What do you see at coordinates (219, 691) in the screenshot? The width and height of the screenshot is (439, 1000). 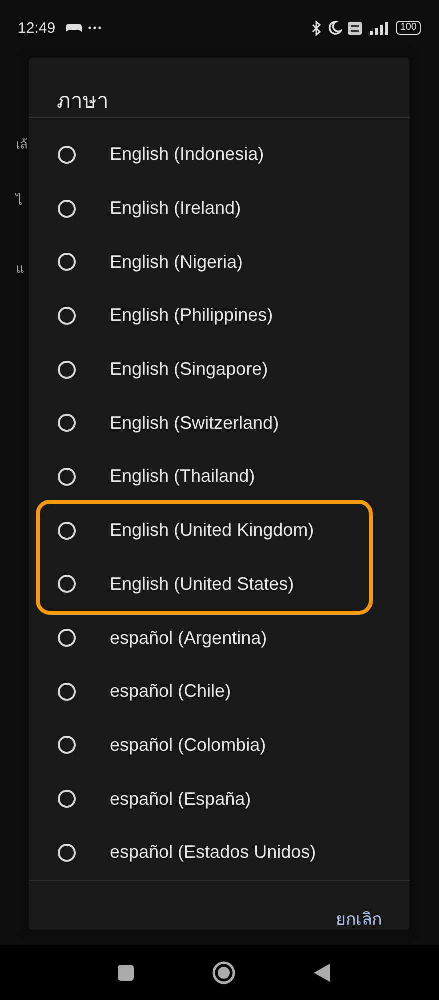 I see `language-option: español (Chile)` at bounding box center [219, 691].